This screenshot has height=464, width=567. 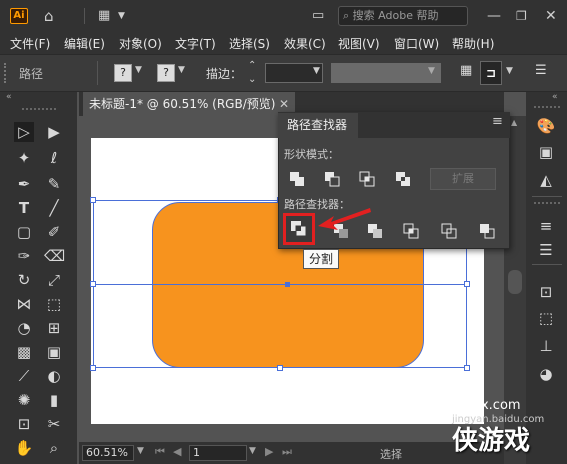 What do you see at coordinates (546, 346) in the screenshot?
I see `distribute-icon: ⊥` at bounding box center [546, 346].